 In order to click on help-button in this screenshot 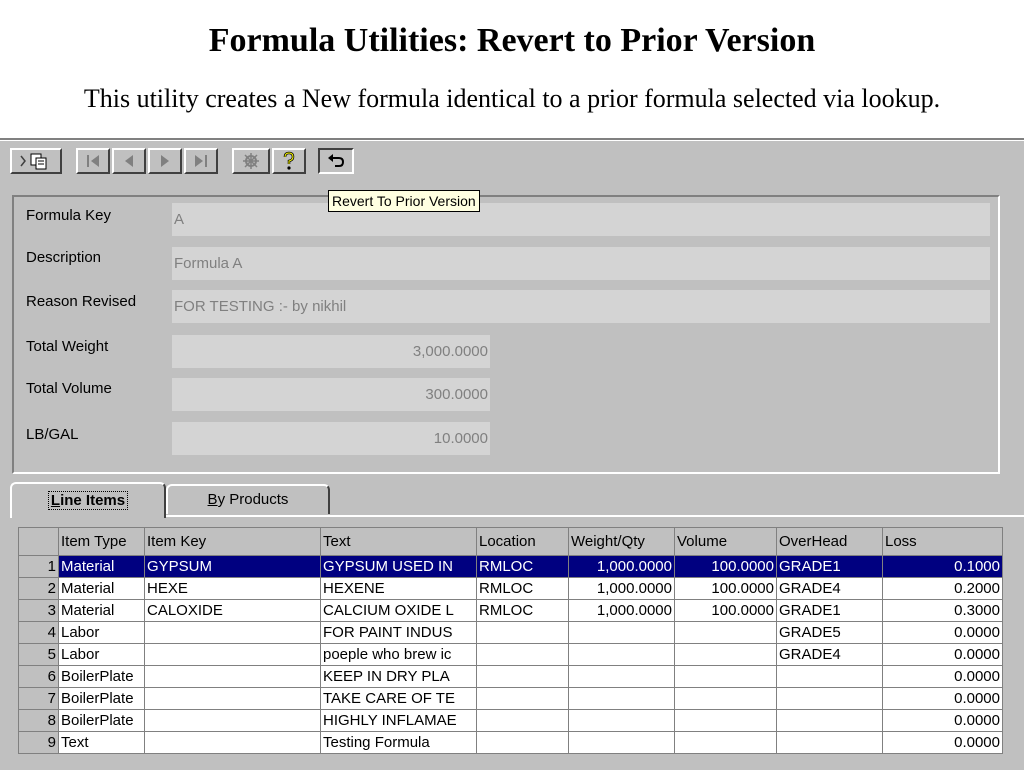, I will do `click(289, 161)`.